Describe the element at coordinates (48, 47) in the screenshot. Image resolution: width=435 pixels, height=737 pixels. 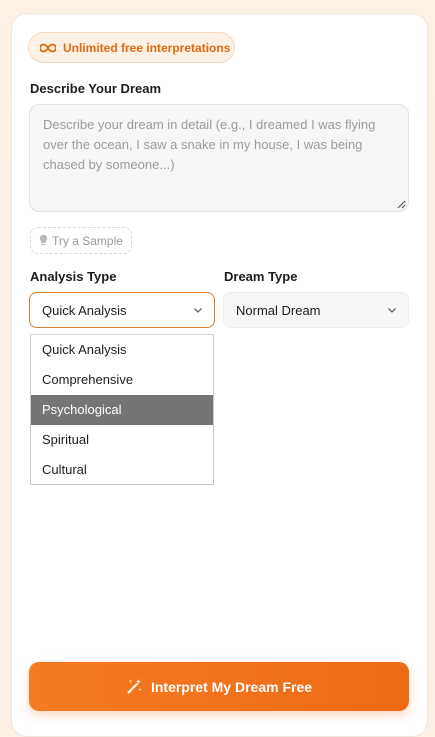
I see `infinity-icon` at that location.